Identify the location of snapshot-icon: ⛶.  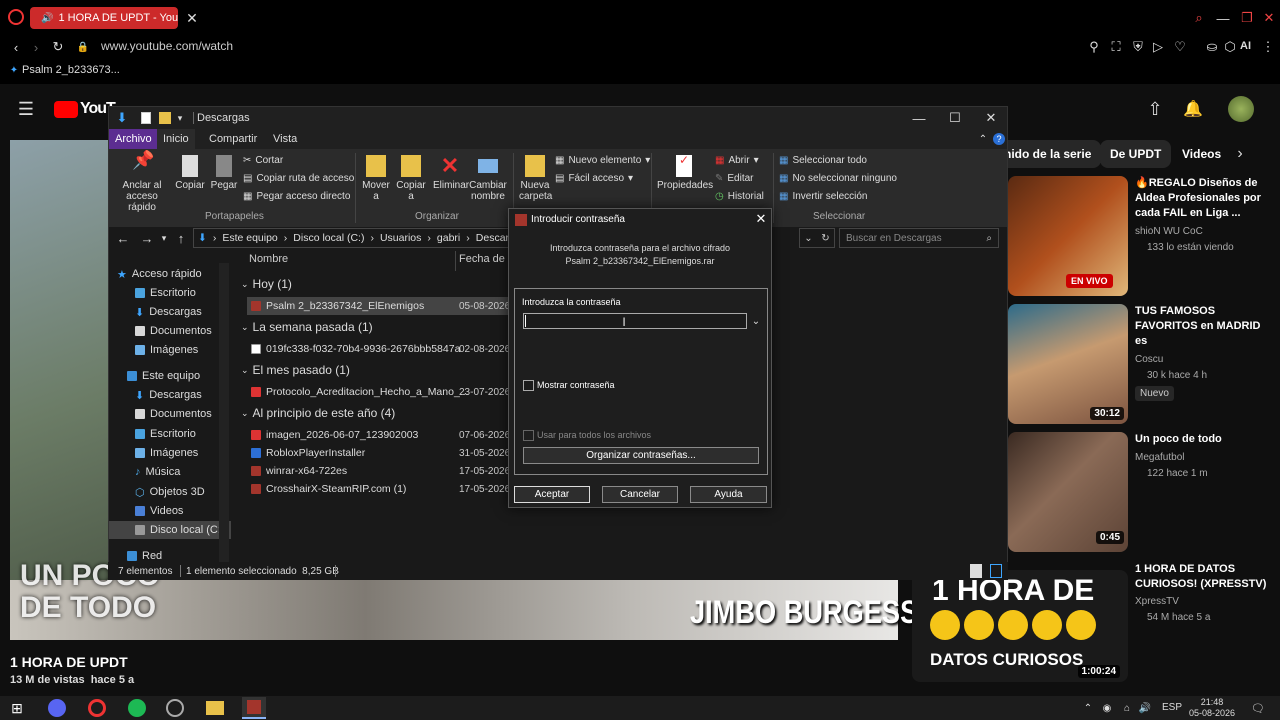
(1116, 47).